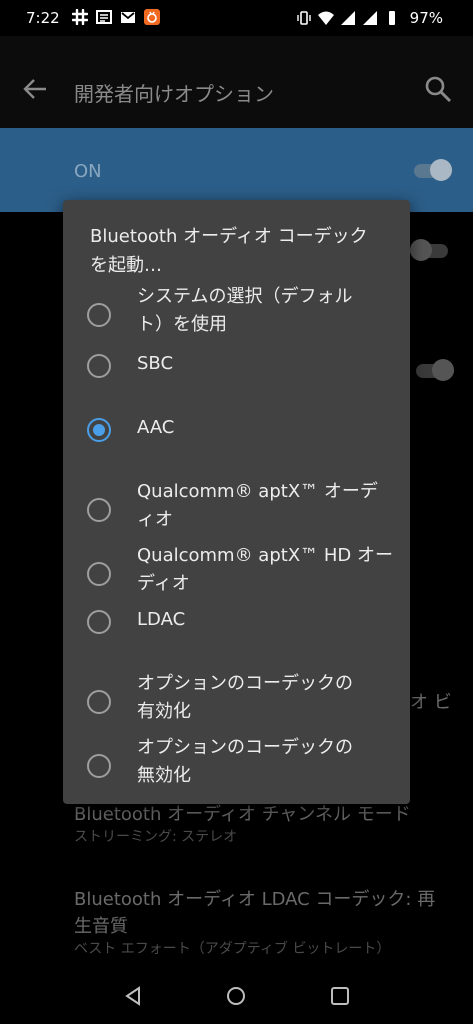  I want to click on channel-mode-summary: ストリーミング: ステレオ, so click(156, 837).